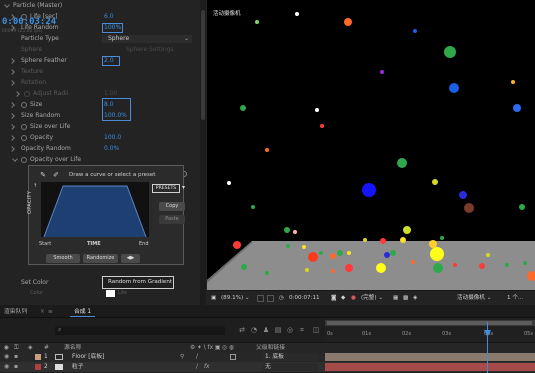 The height and width of the screenshot is (373, 535). I want to click on flip-curve-button: ◀▶, so click(130, 258).